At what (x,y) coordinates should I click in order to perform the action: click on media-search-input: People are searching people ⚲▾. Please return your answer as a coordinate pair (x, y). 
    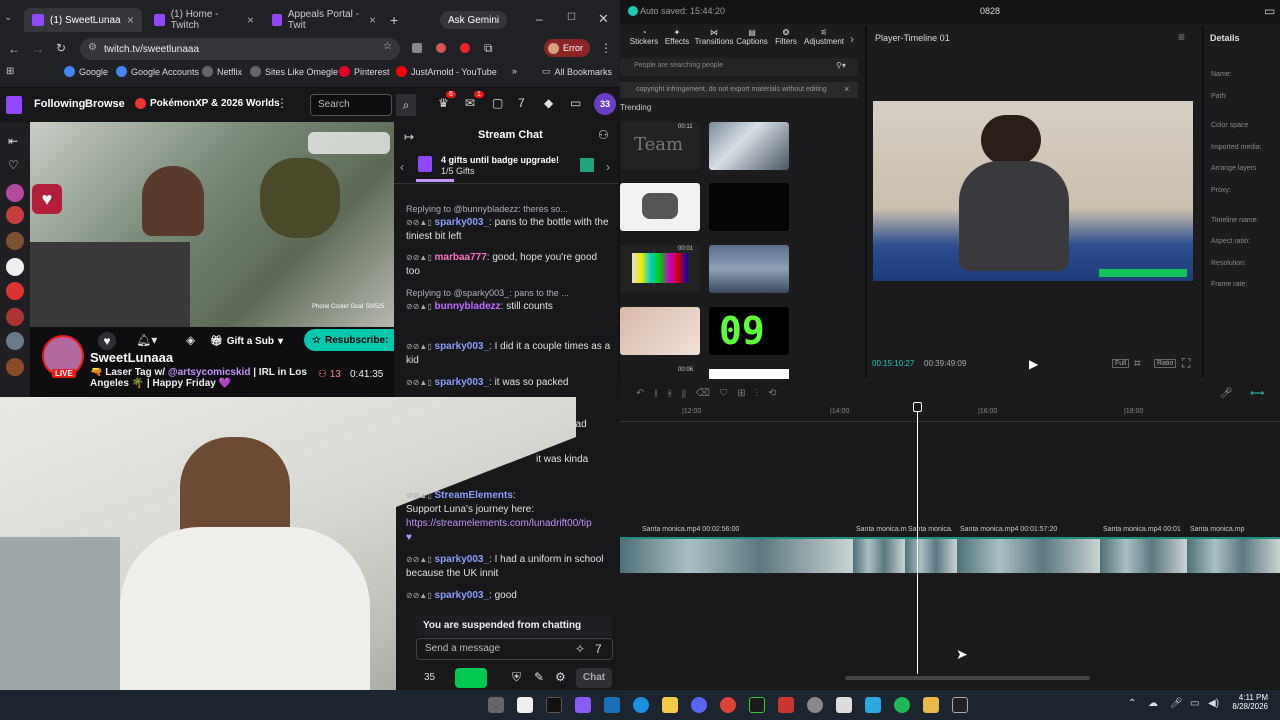
    Looking at the image, I should click on (739, 67).